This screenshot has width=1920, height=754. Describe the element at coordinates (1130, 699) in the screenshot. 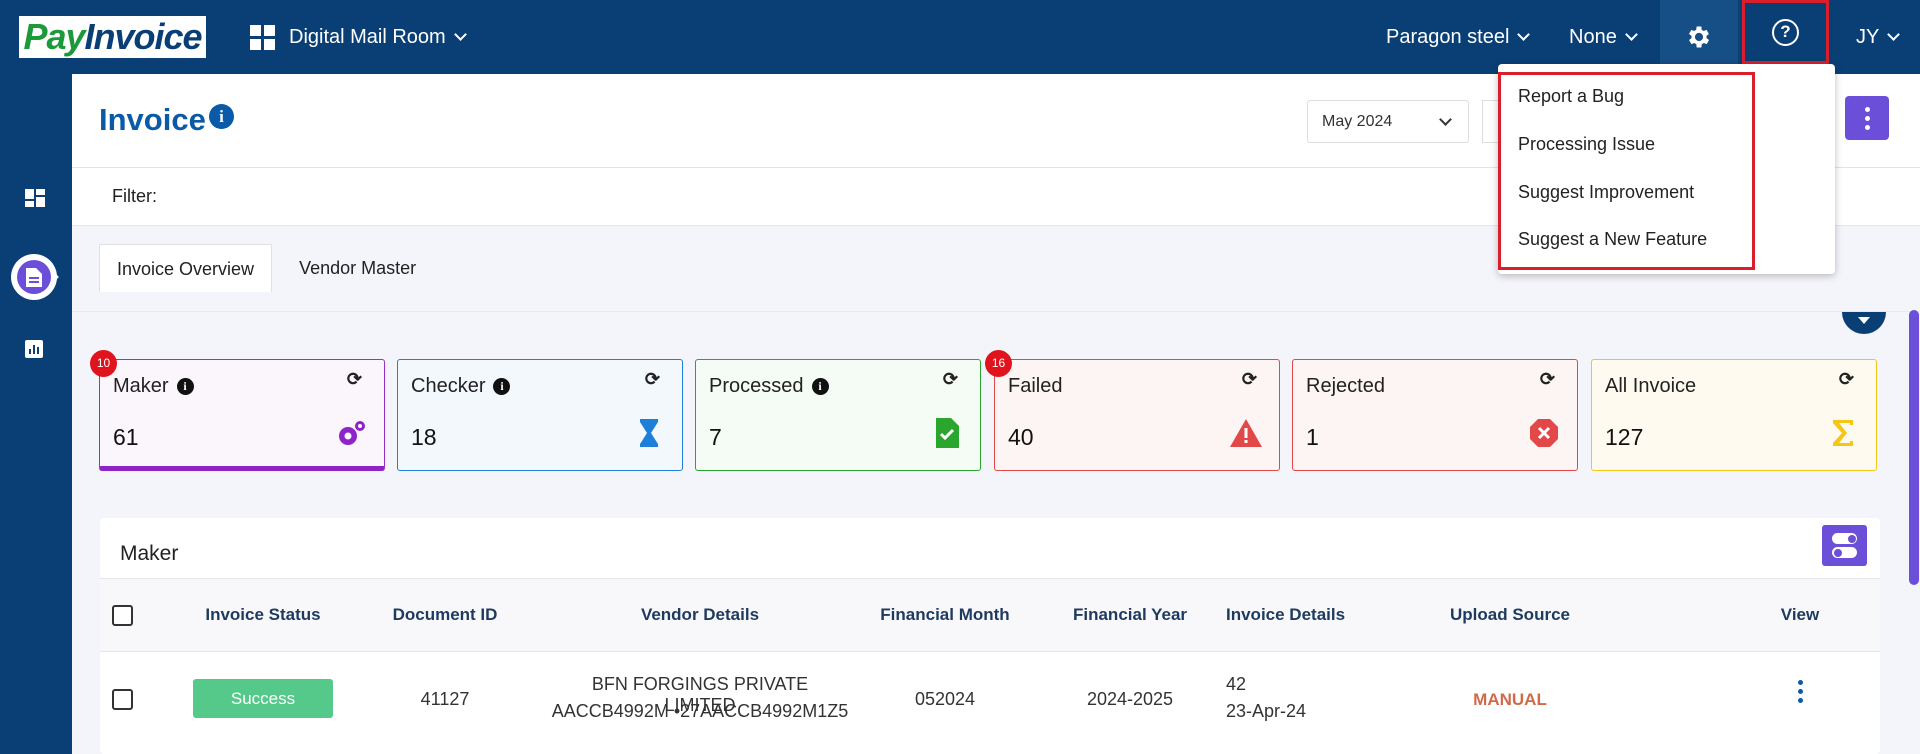

I see `financial-year: 2024-2025` at that location.